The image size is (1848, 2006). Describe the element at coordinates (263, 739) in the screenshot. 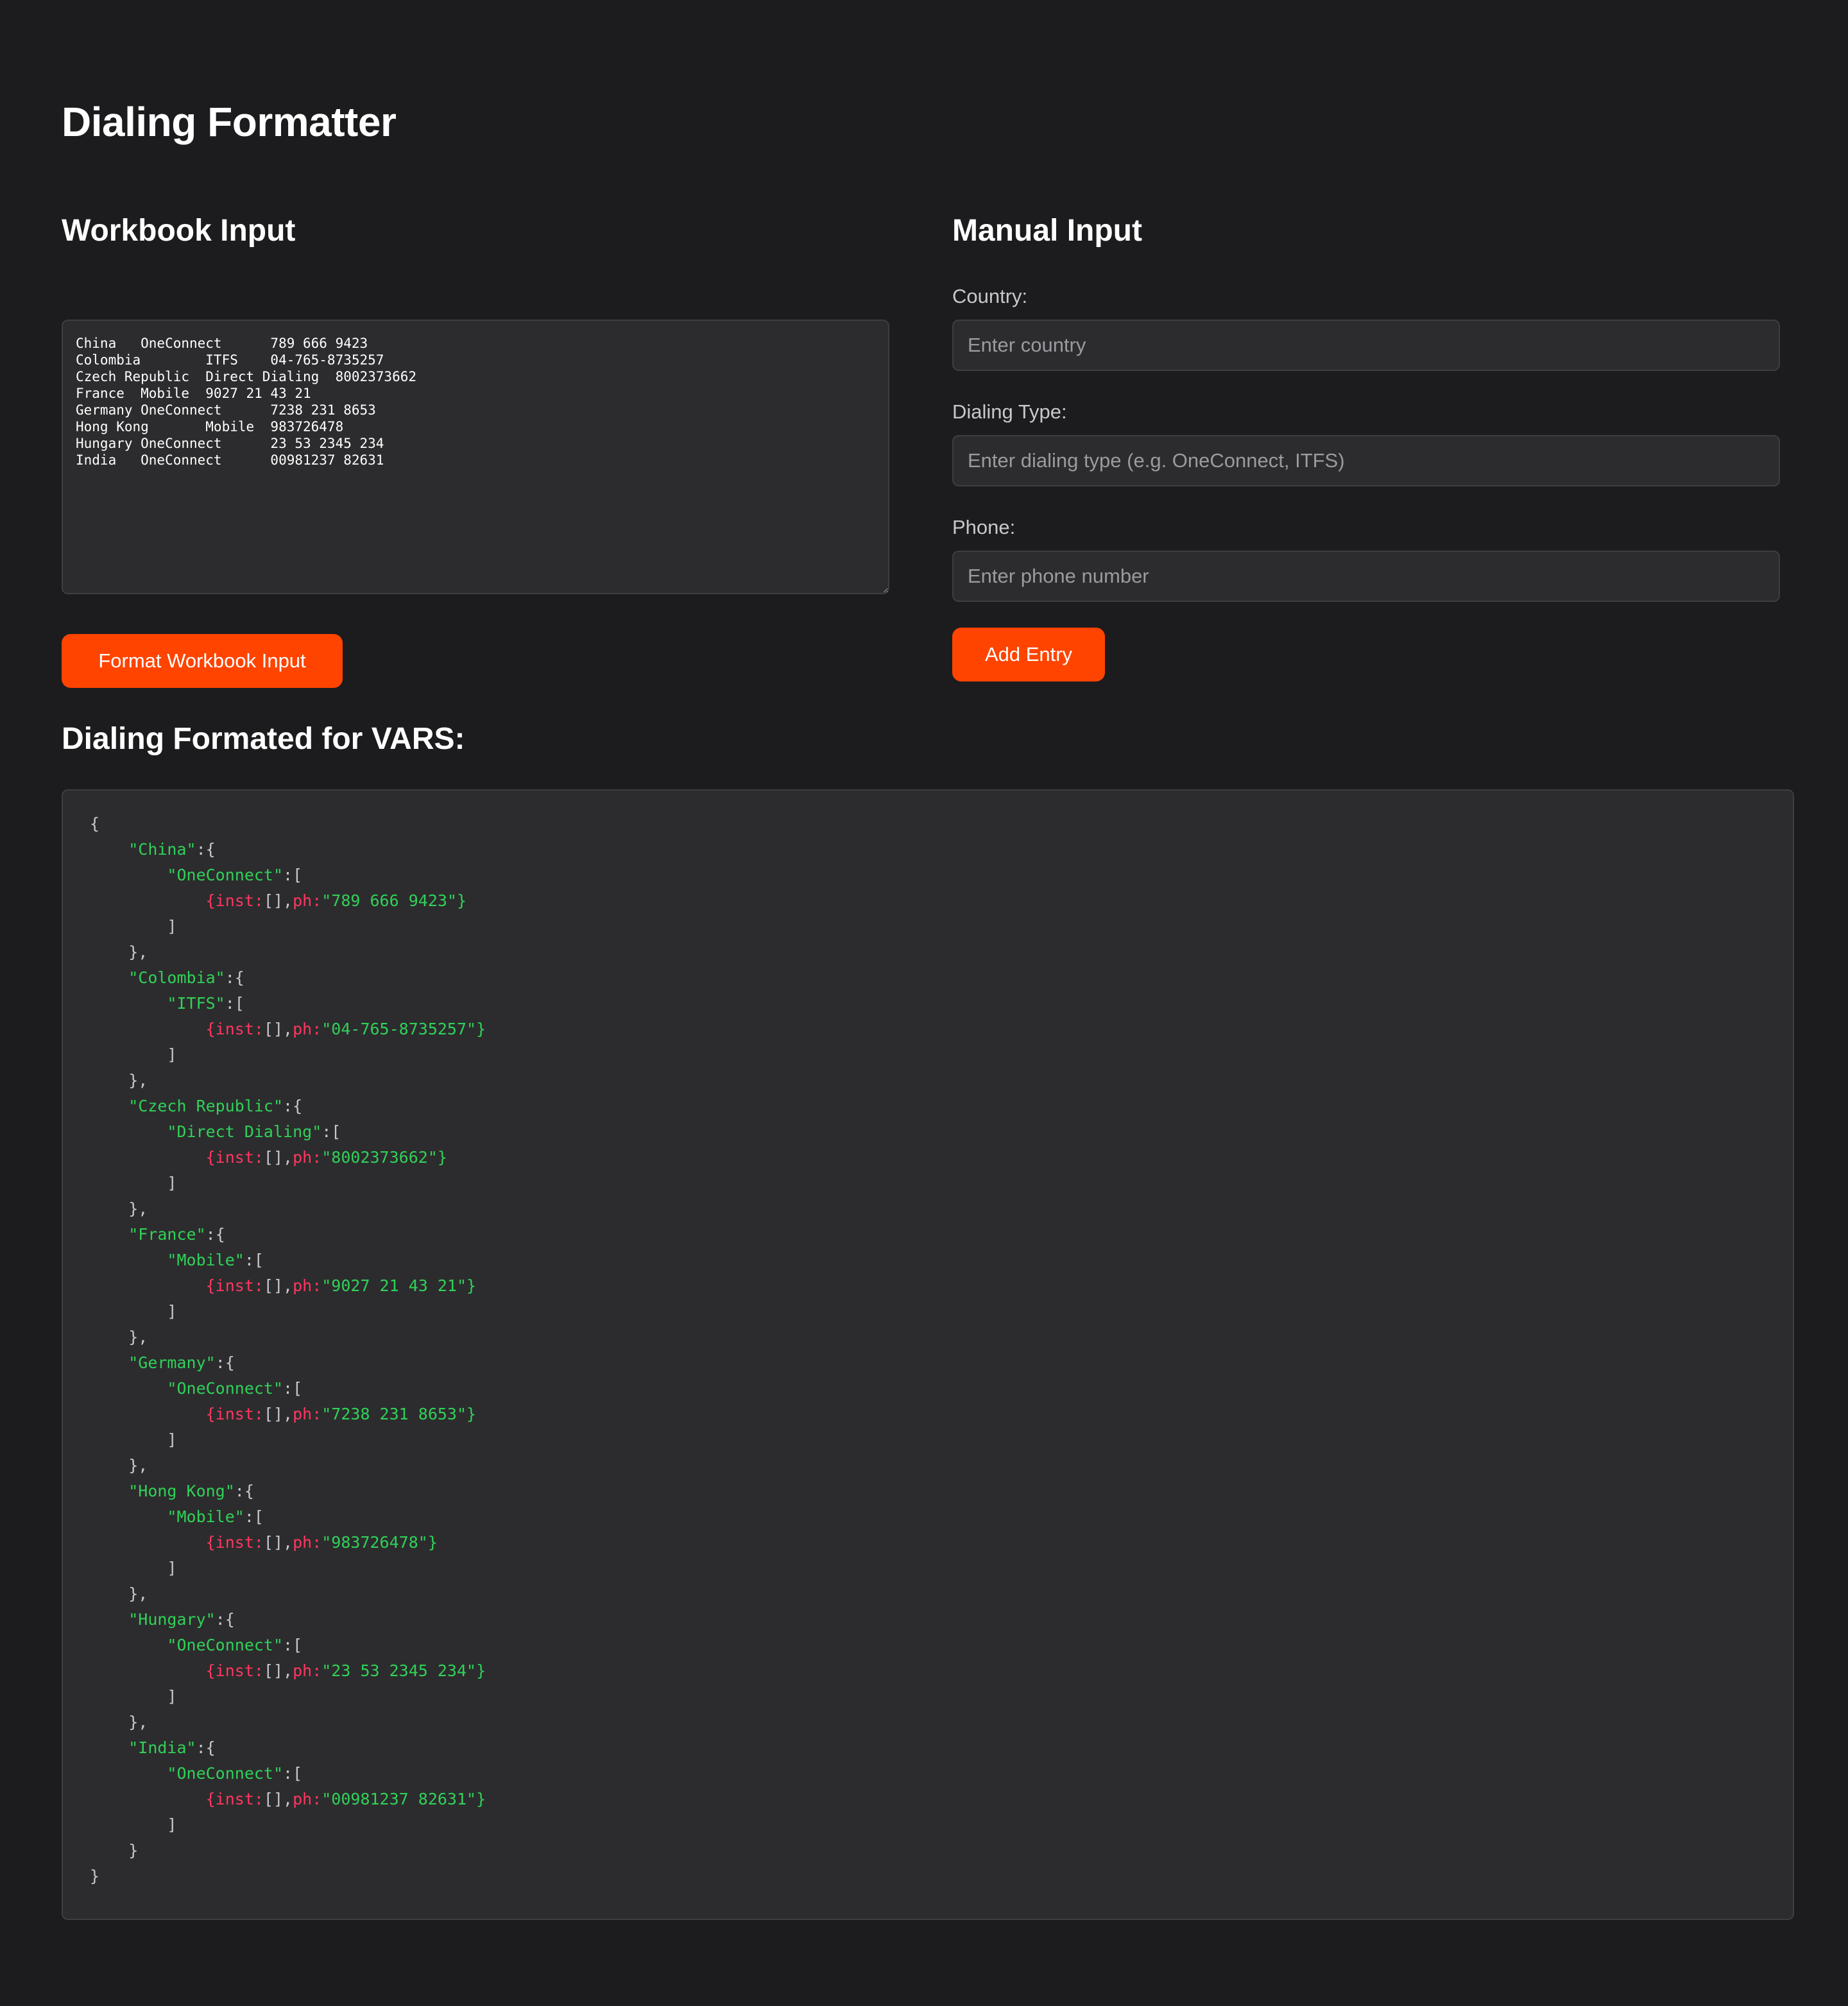

I see `output-title: Dialing Formated for VARS:` at that location.